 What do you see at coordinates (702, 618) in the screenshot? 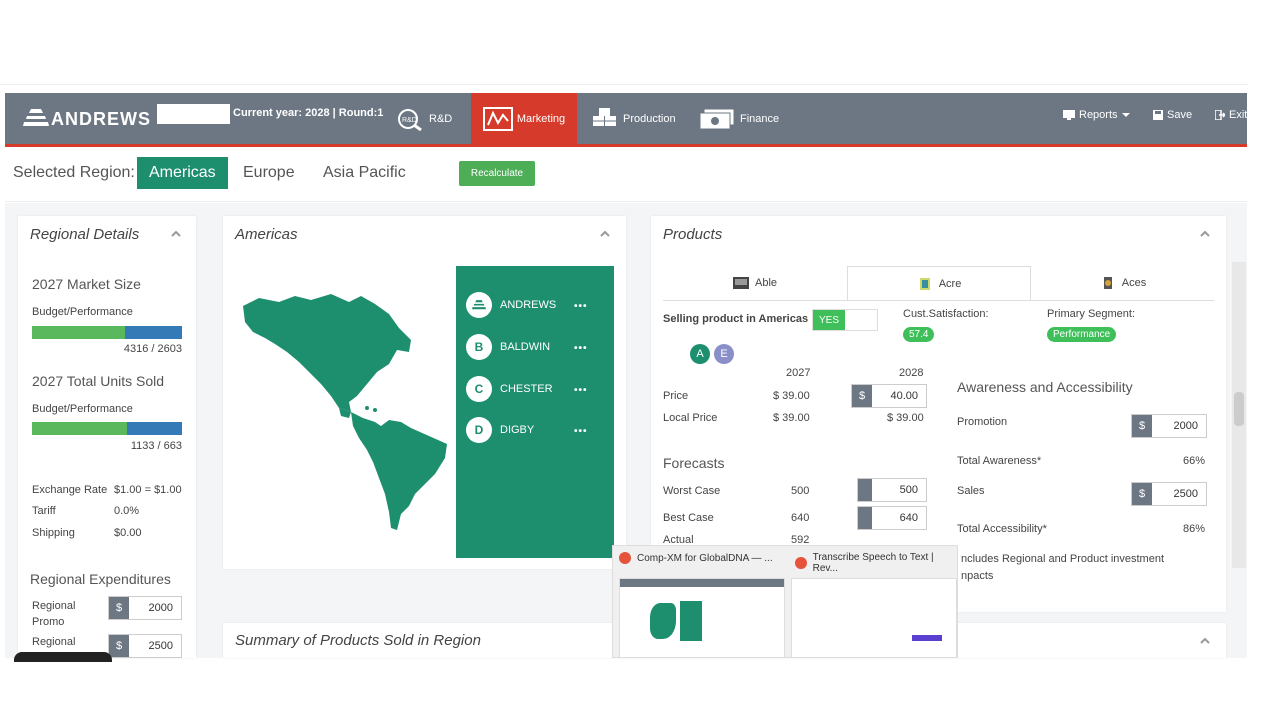
I see `preview-thumbnail-compxm` at bounding box center [702, 618].